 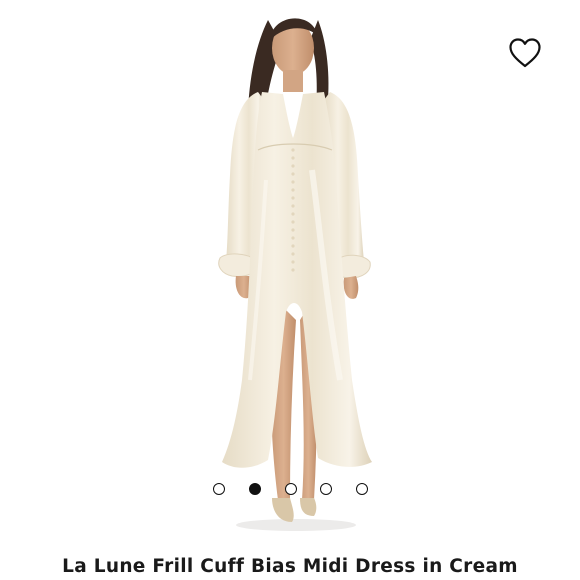 What do you see at coordinates (255, 489) in the screenshot?
I see `carousel-dot-2-active` at bounding box center [255, 489].